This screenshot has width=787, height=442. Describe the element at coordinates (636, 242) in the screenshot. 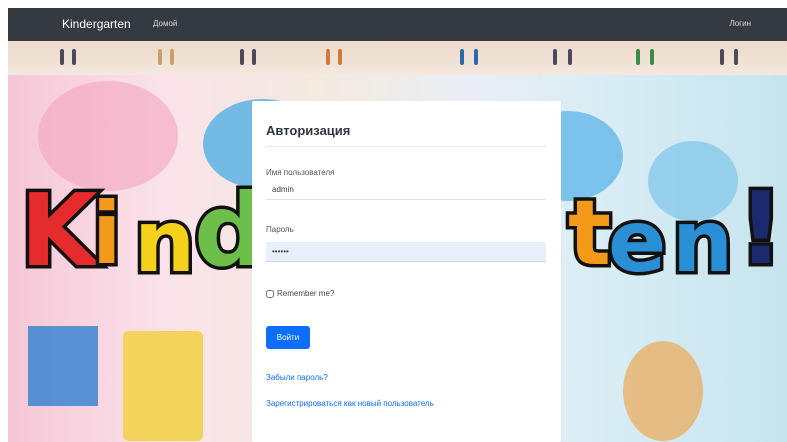

I see `banner-letter: e` at that location.